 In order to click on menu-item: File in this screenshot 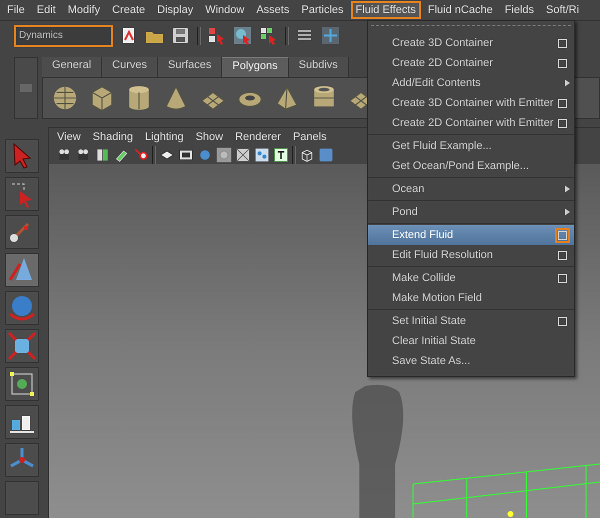, I will do `click(16, 10)`.